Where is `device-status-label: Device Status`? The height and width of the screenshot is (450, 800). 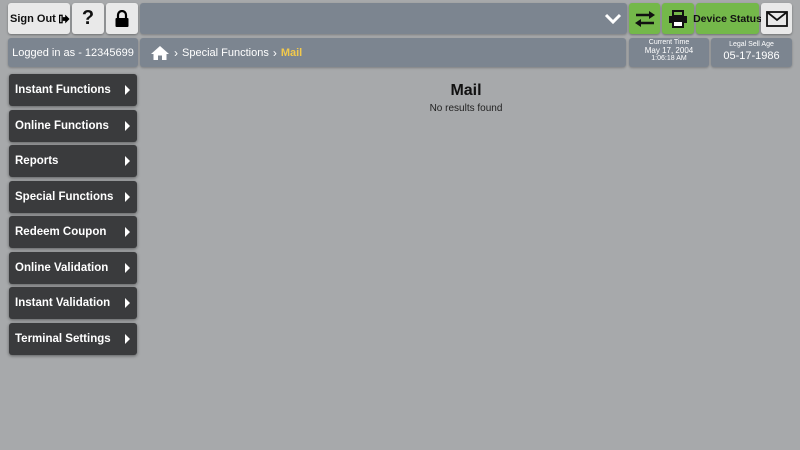
device-status-label: Device Status is located at coordinates (727, 18).